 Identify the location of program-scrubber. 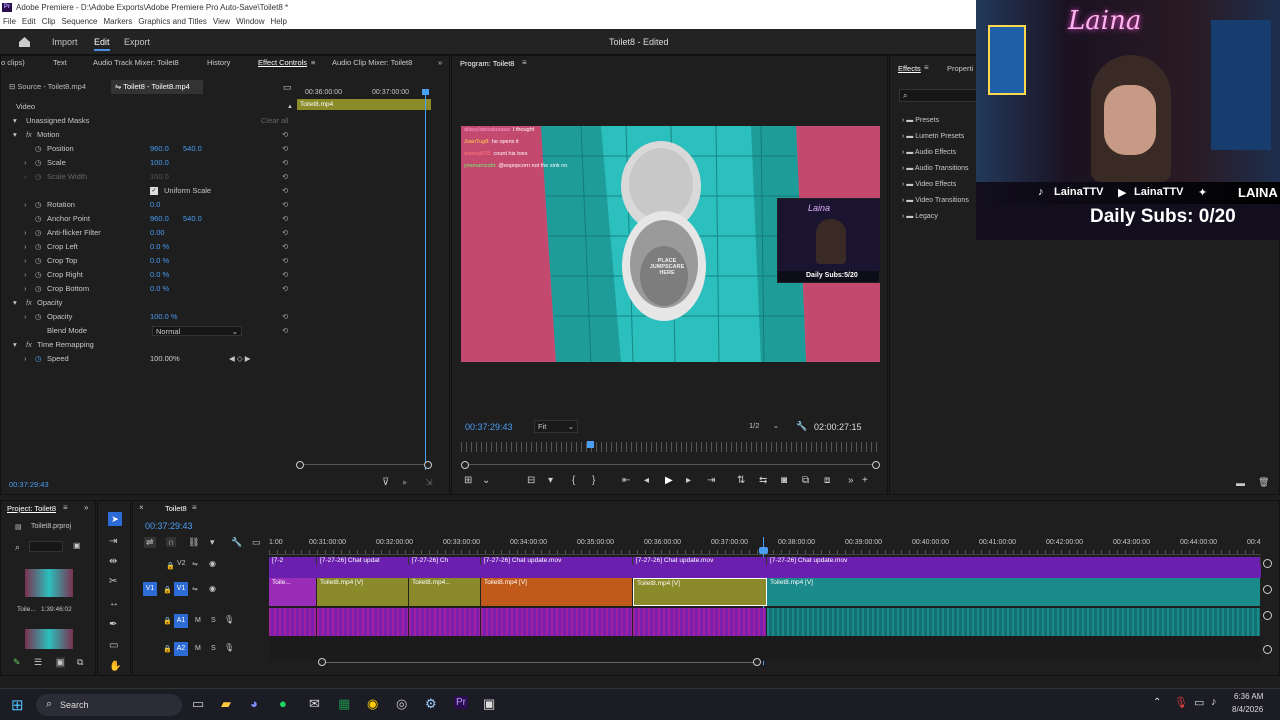
(671, 447).